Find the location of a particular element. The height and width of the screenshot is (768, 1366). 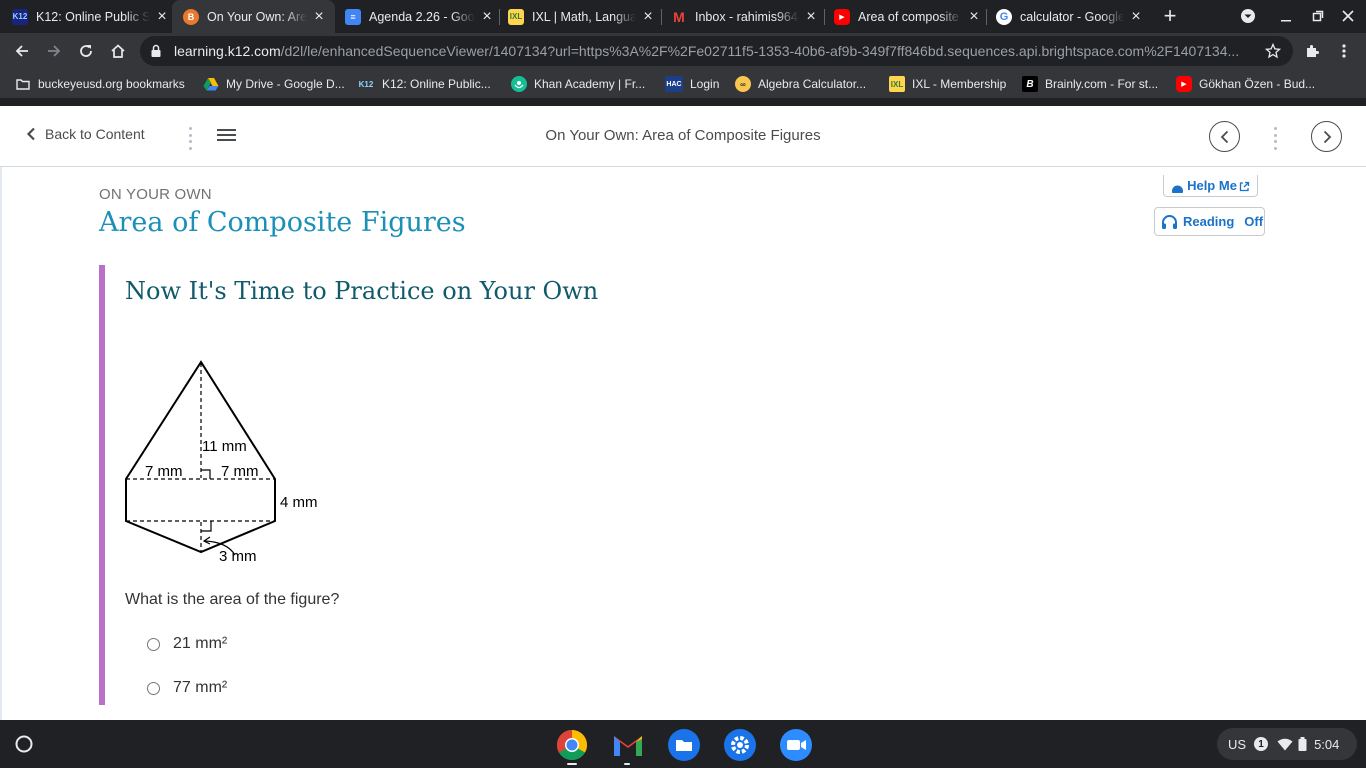

bookmark-buckeyeusd: buckeyeusd.org bookmarks is located at coordinates (100, 84).